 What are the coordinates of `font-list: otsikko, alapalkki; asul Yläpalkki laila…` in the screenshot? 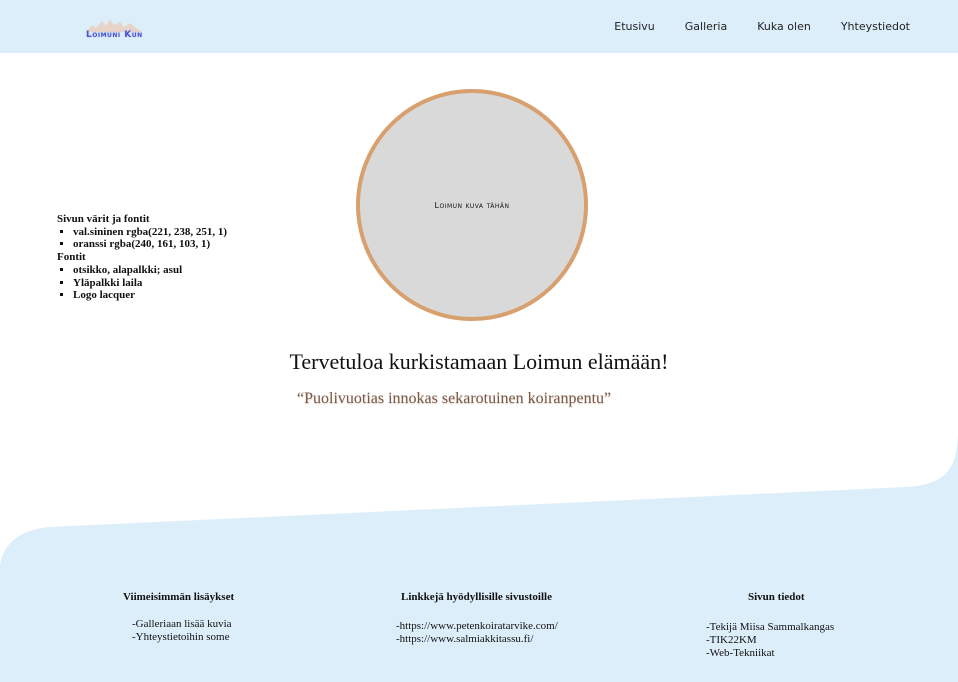 It's located at (142, 283).